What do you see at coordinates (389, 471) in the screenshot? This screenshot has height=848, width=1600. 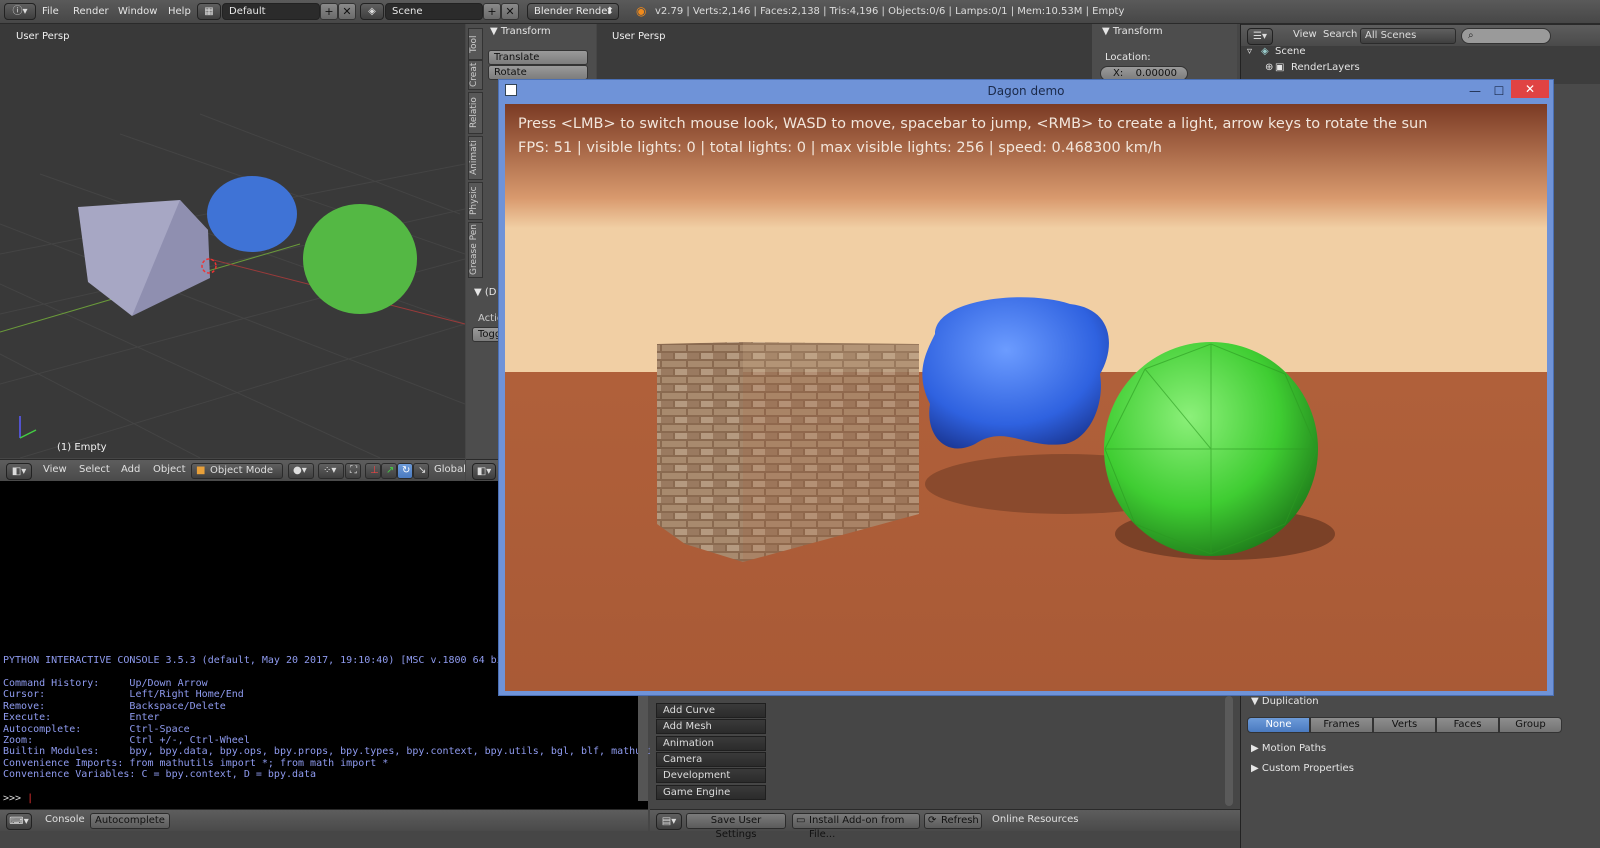 I see `translate-icon: ↗` at bounding box center [389, 471].